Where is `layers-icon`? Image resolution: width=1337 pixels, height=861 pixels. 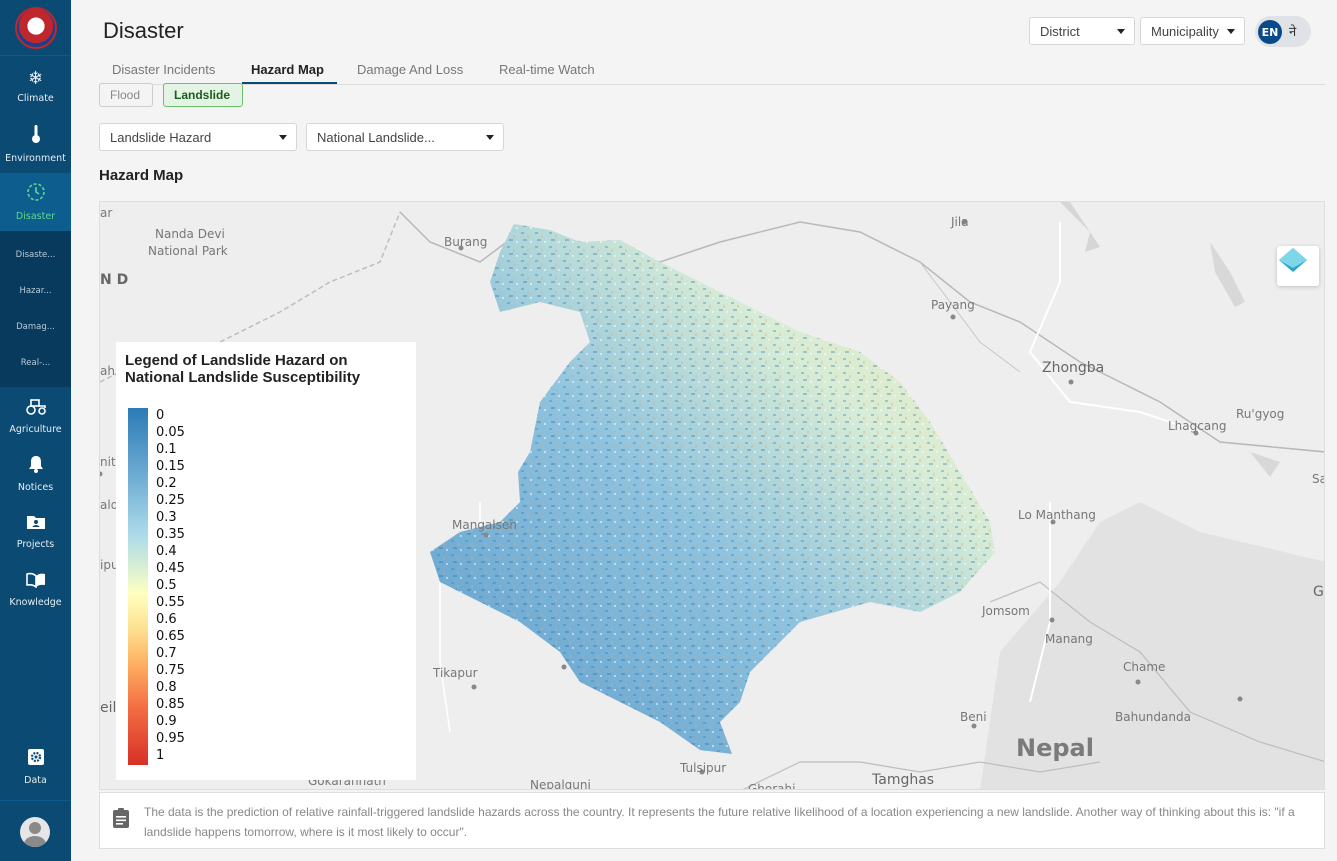 layers-icon is located at coordinates (1293, 260).